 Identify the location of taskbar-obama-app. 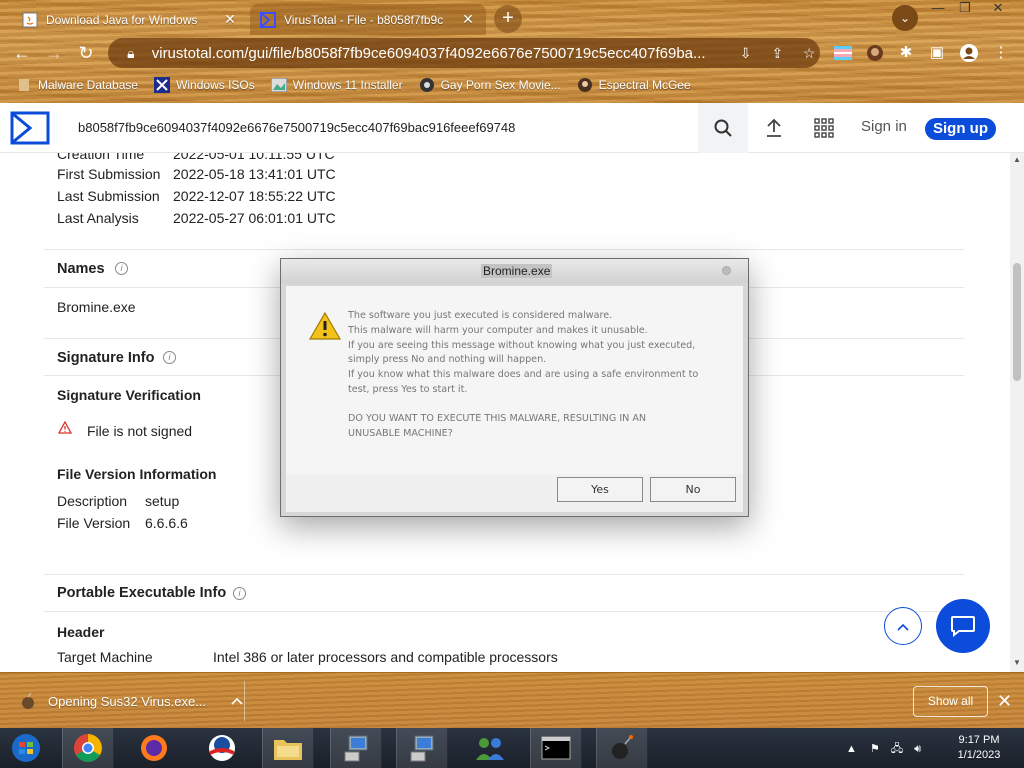
(222, 748).